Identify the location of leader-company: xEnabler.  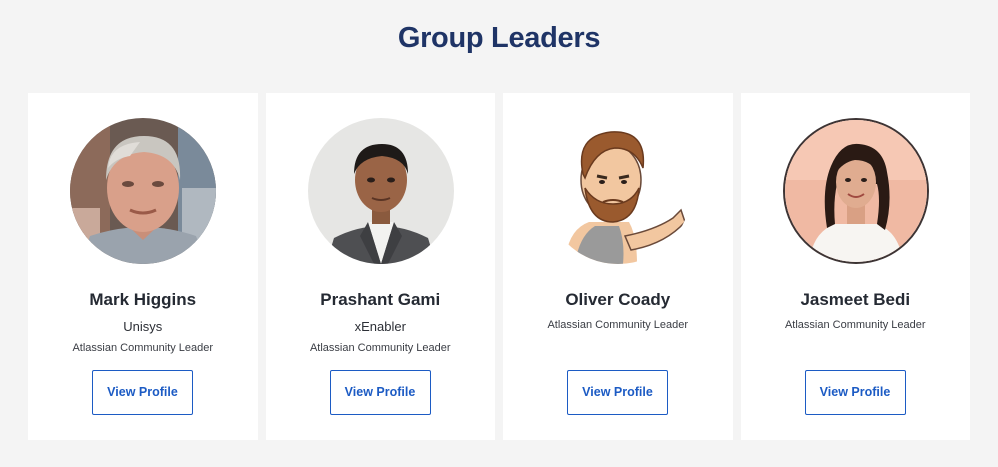
(380, 326).